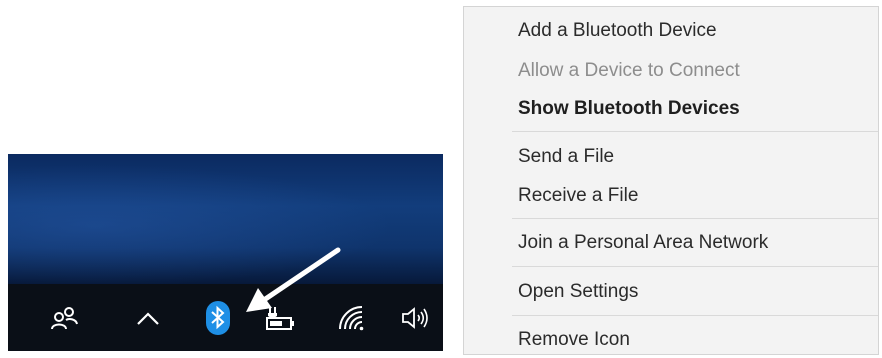 The width and height of the screenshot is (882, 358). Describe the element at coordinates (643, 243) in the screenshot. I see `menu-item-join-personal-area-network: Join a Personal Area Network` at that location.